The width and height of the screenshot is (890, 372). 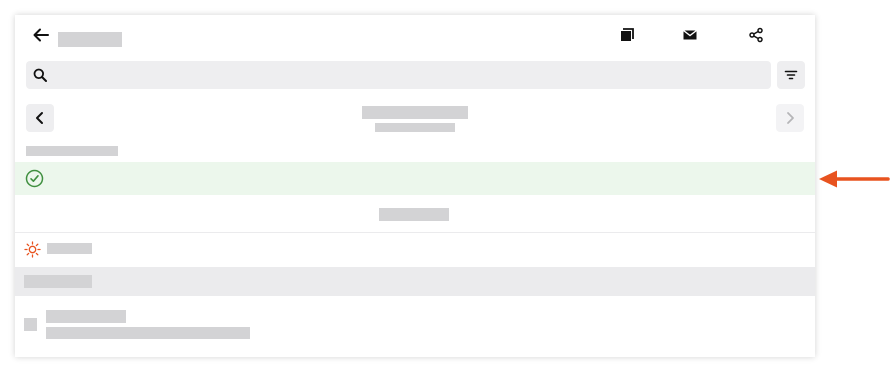 I want to click on share-button, so click(x=756, y=35).